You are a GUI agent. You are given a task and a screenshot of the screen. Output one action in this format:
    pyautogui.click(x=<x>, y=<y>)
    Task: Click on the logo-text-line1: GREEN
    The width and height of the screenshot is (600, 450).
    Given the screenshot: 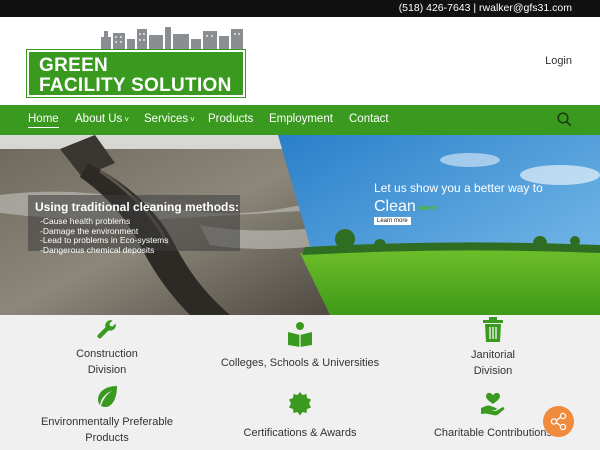 What is the action you would take?
    pyautogui.click(x=74, y=65)
    